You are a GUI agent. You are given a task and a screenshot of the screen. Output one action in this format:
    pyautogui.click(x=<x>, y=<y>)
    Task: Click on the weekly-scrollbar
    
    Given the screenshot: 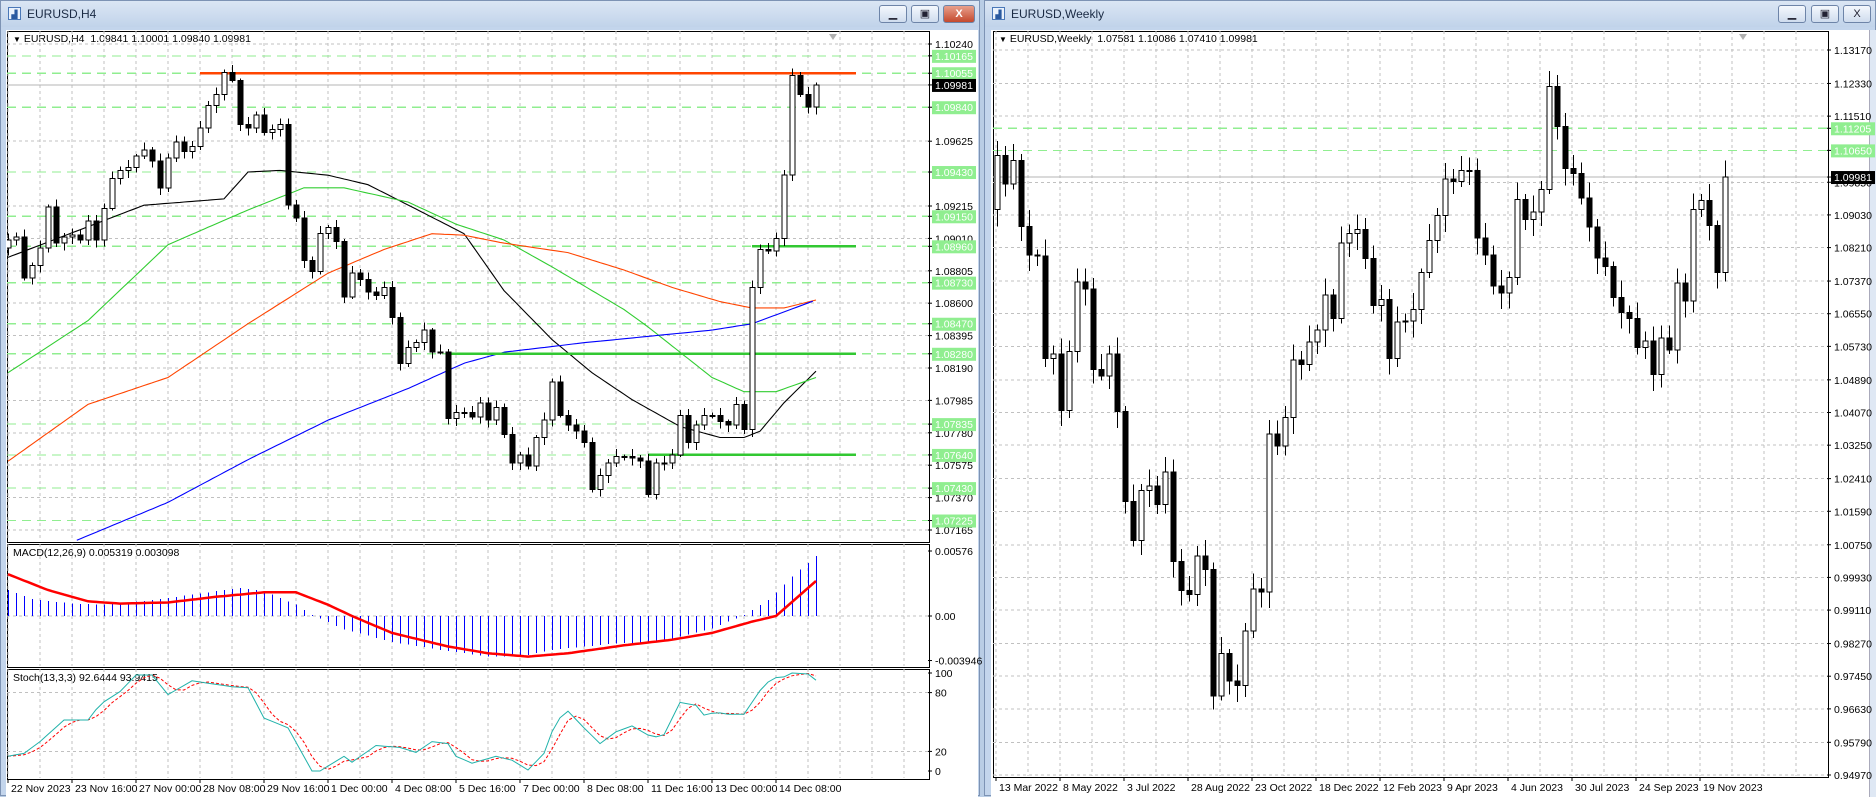 What is the action you would take?
    pyautogui.click(x=1872, y=413)
    